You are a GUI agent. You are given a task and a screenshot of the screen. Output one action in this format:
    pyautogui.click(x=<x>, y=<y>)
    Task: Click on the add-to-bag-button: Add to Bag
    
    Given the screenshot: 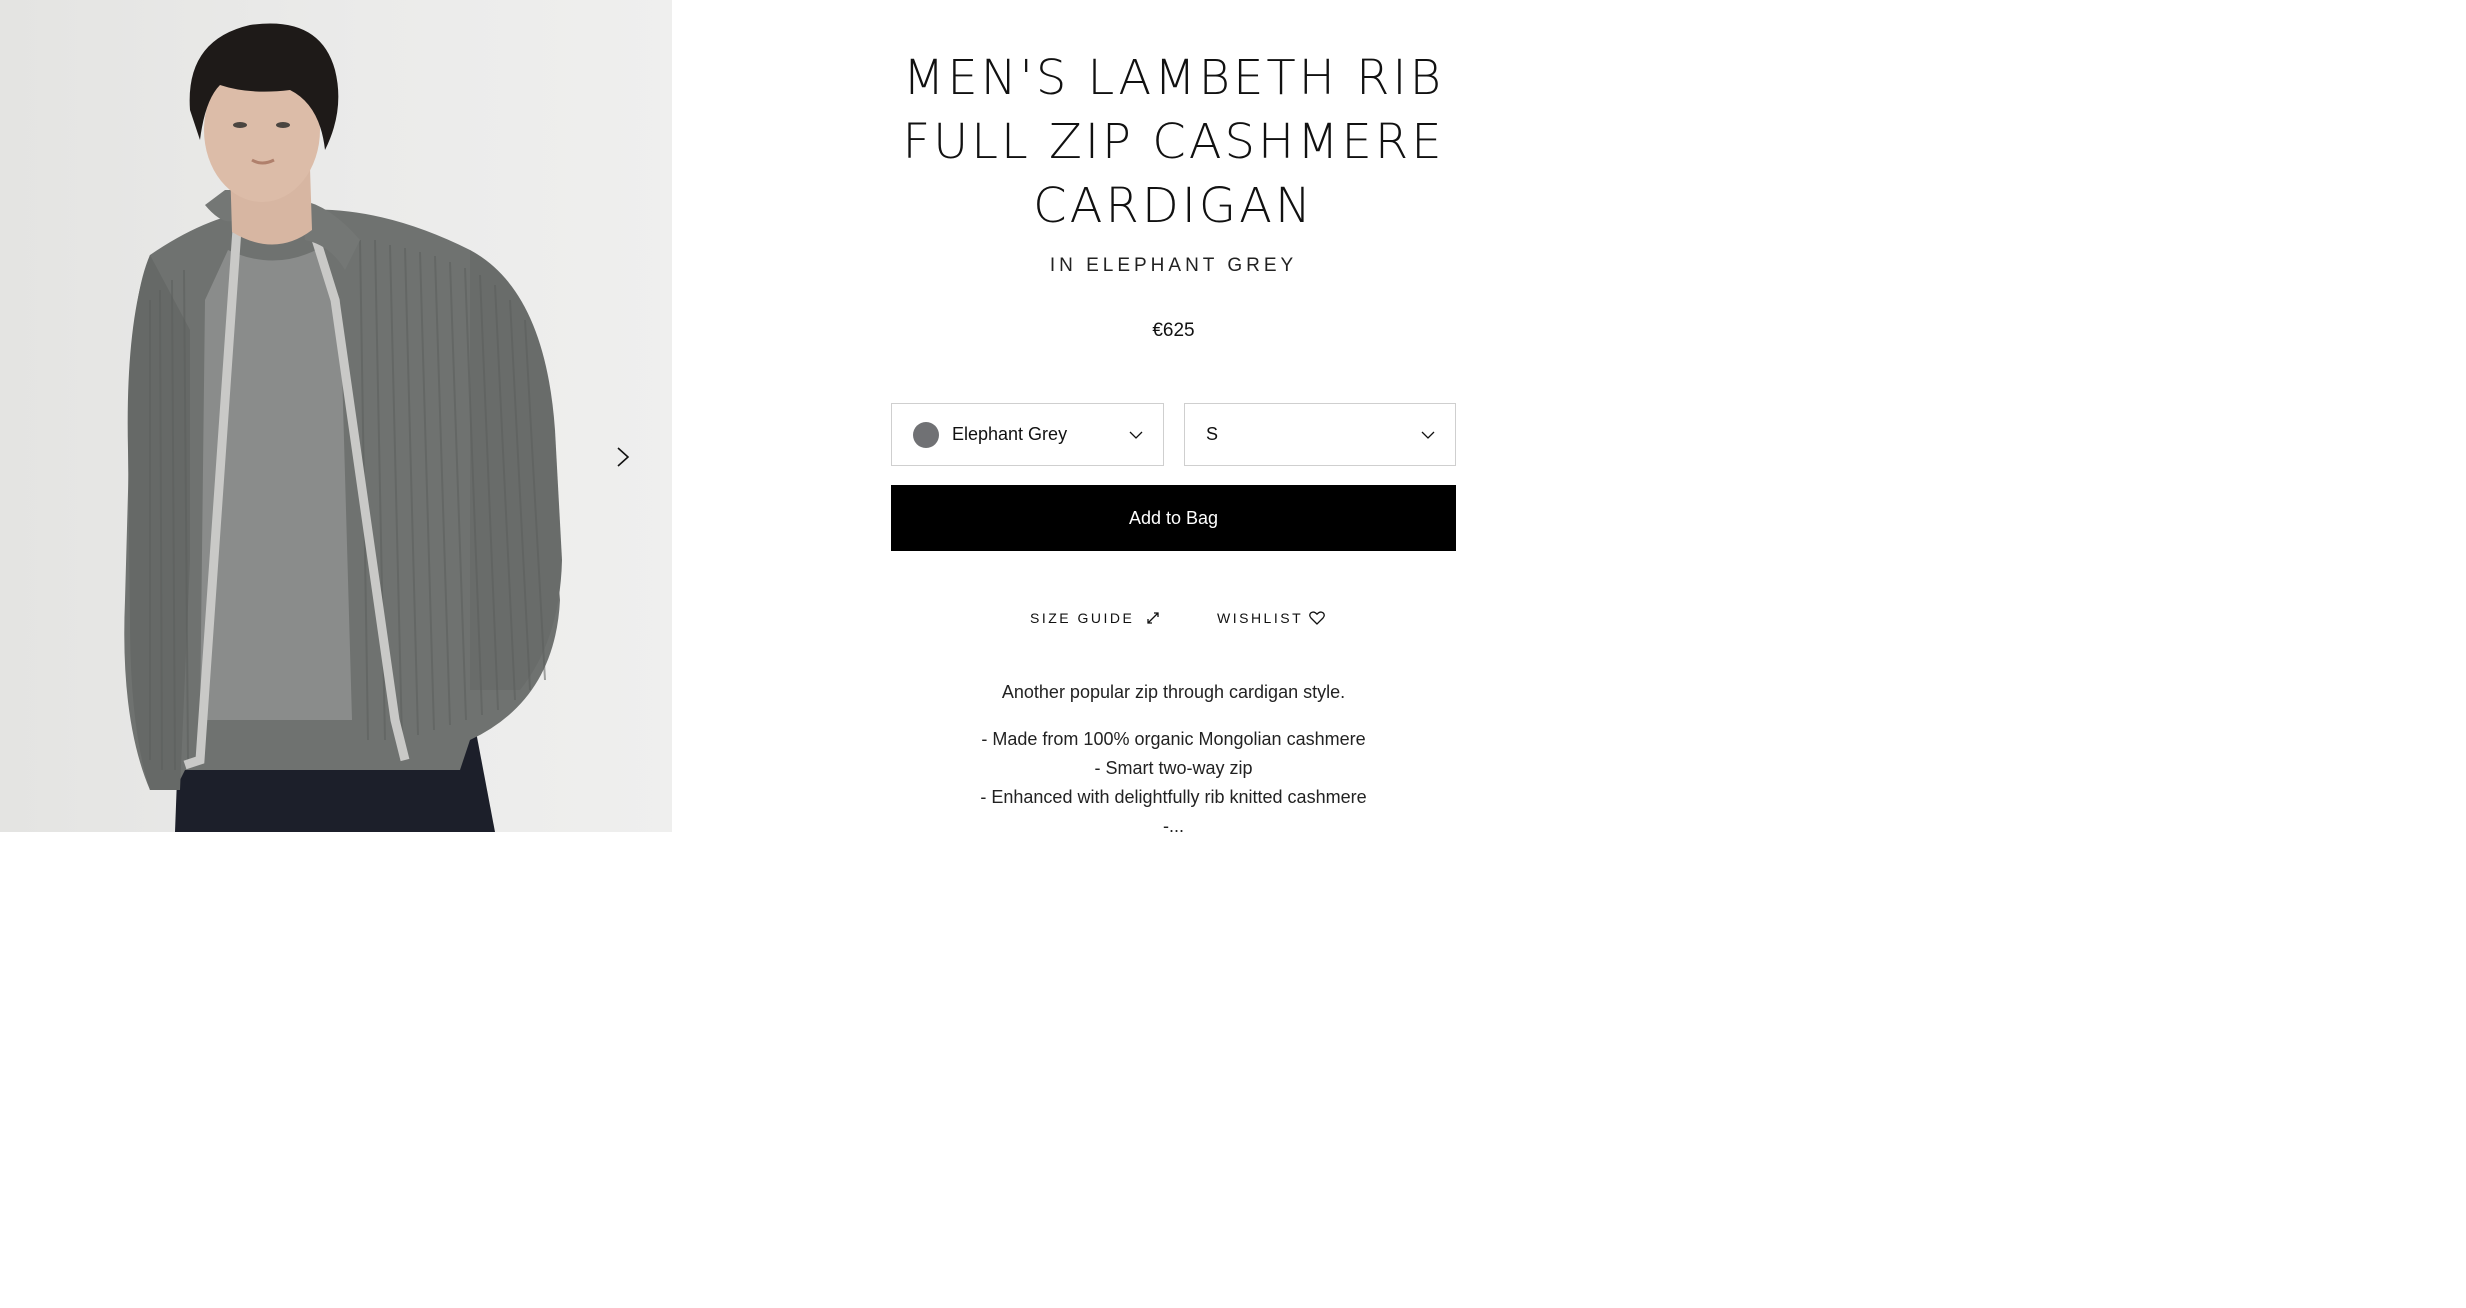 What is the action you would take?
    pyautogui.click(x=1173, y=518)
    